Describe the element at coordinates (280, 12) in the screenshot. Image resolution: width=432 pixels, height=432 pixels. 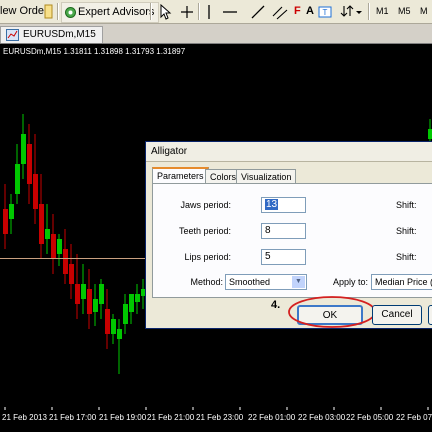
I see `equidistant-channel-icon` at that location.